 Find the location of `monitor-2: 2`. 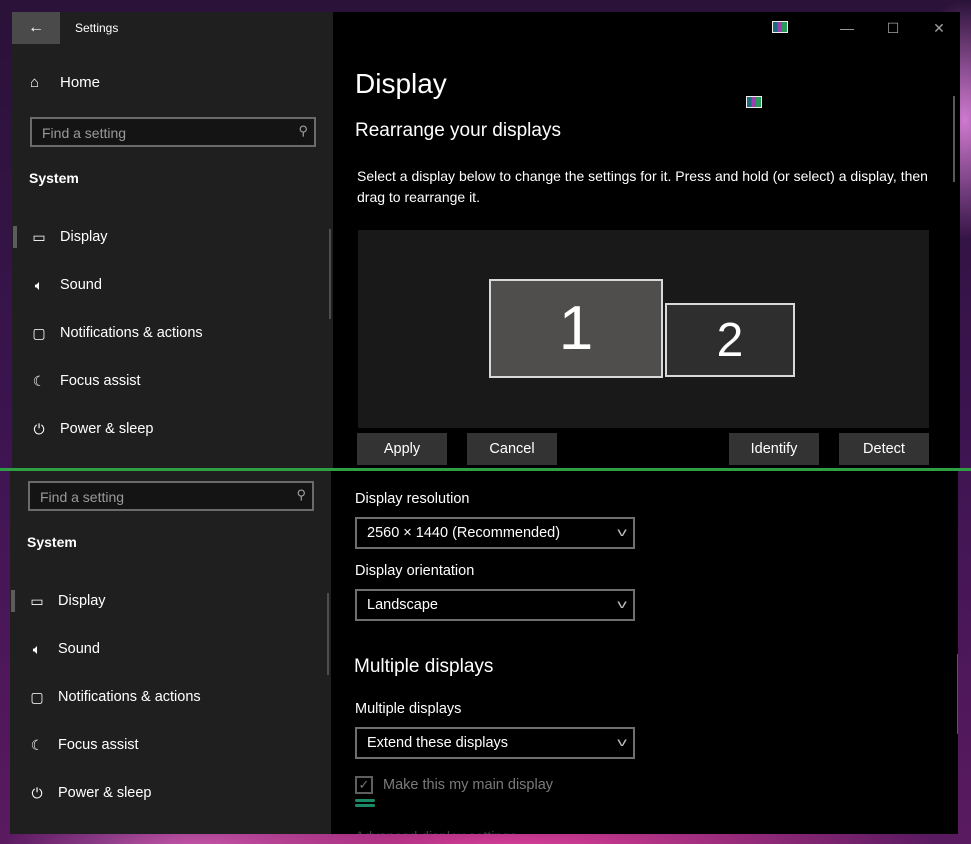

monitor-2: 2 is located at coordinates (730, 340).